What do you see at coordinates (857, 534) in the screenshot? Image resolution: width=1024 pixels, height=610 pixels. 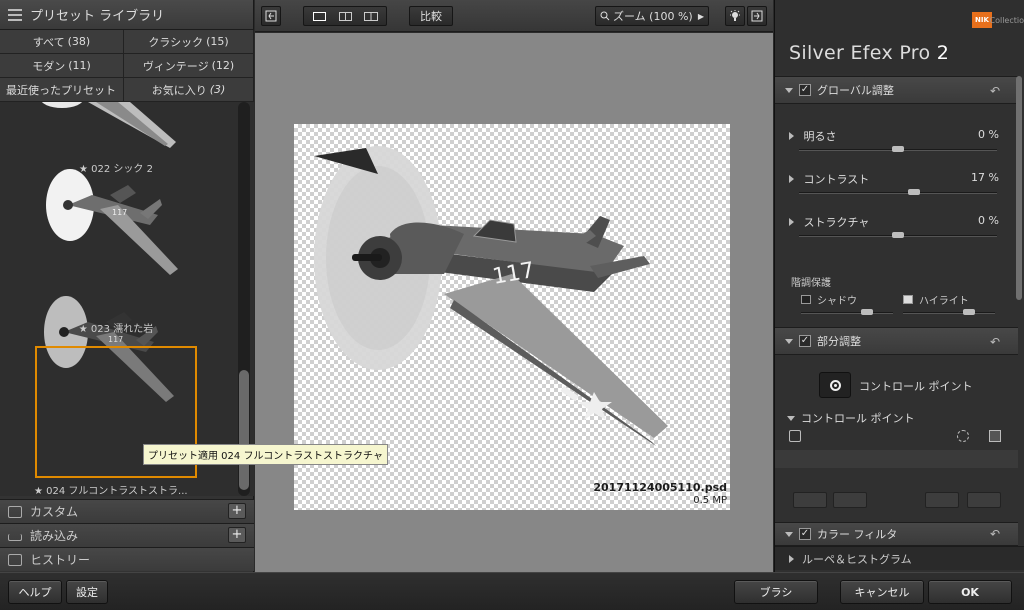 I see `section-title: カラー フィルタ` at bounding box center [857, 534].